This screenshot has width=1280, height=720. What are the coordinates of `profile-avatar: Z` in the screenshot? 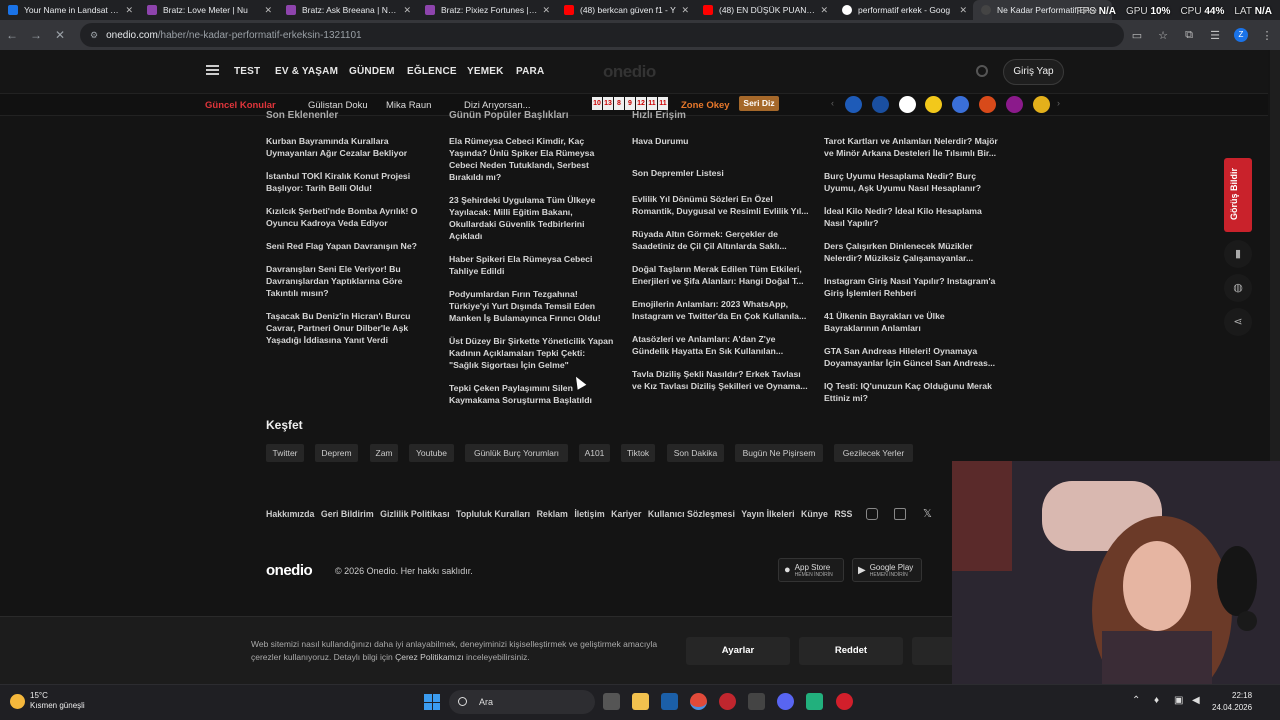 It's located at (1241, 35).